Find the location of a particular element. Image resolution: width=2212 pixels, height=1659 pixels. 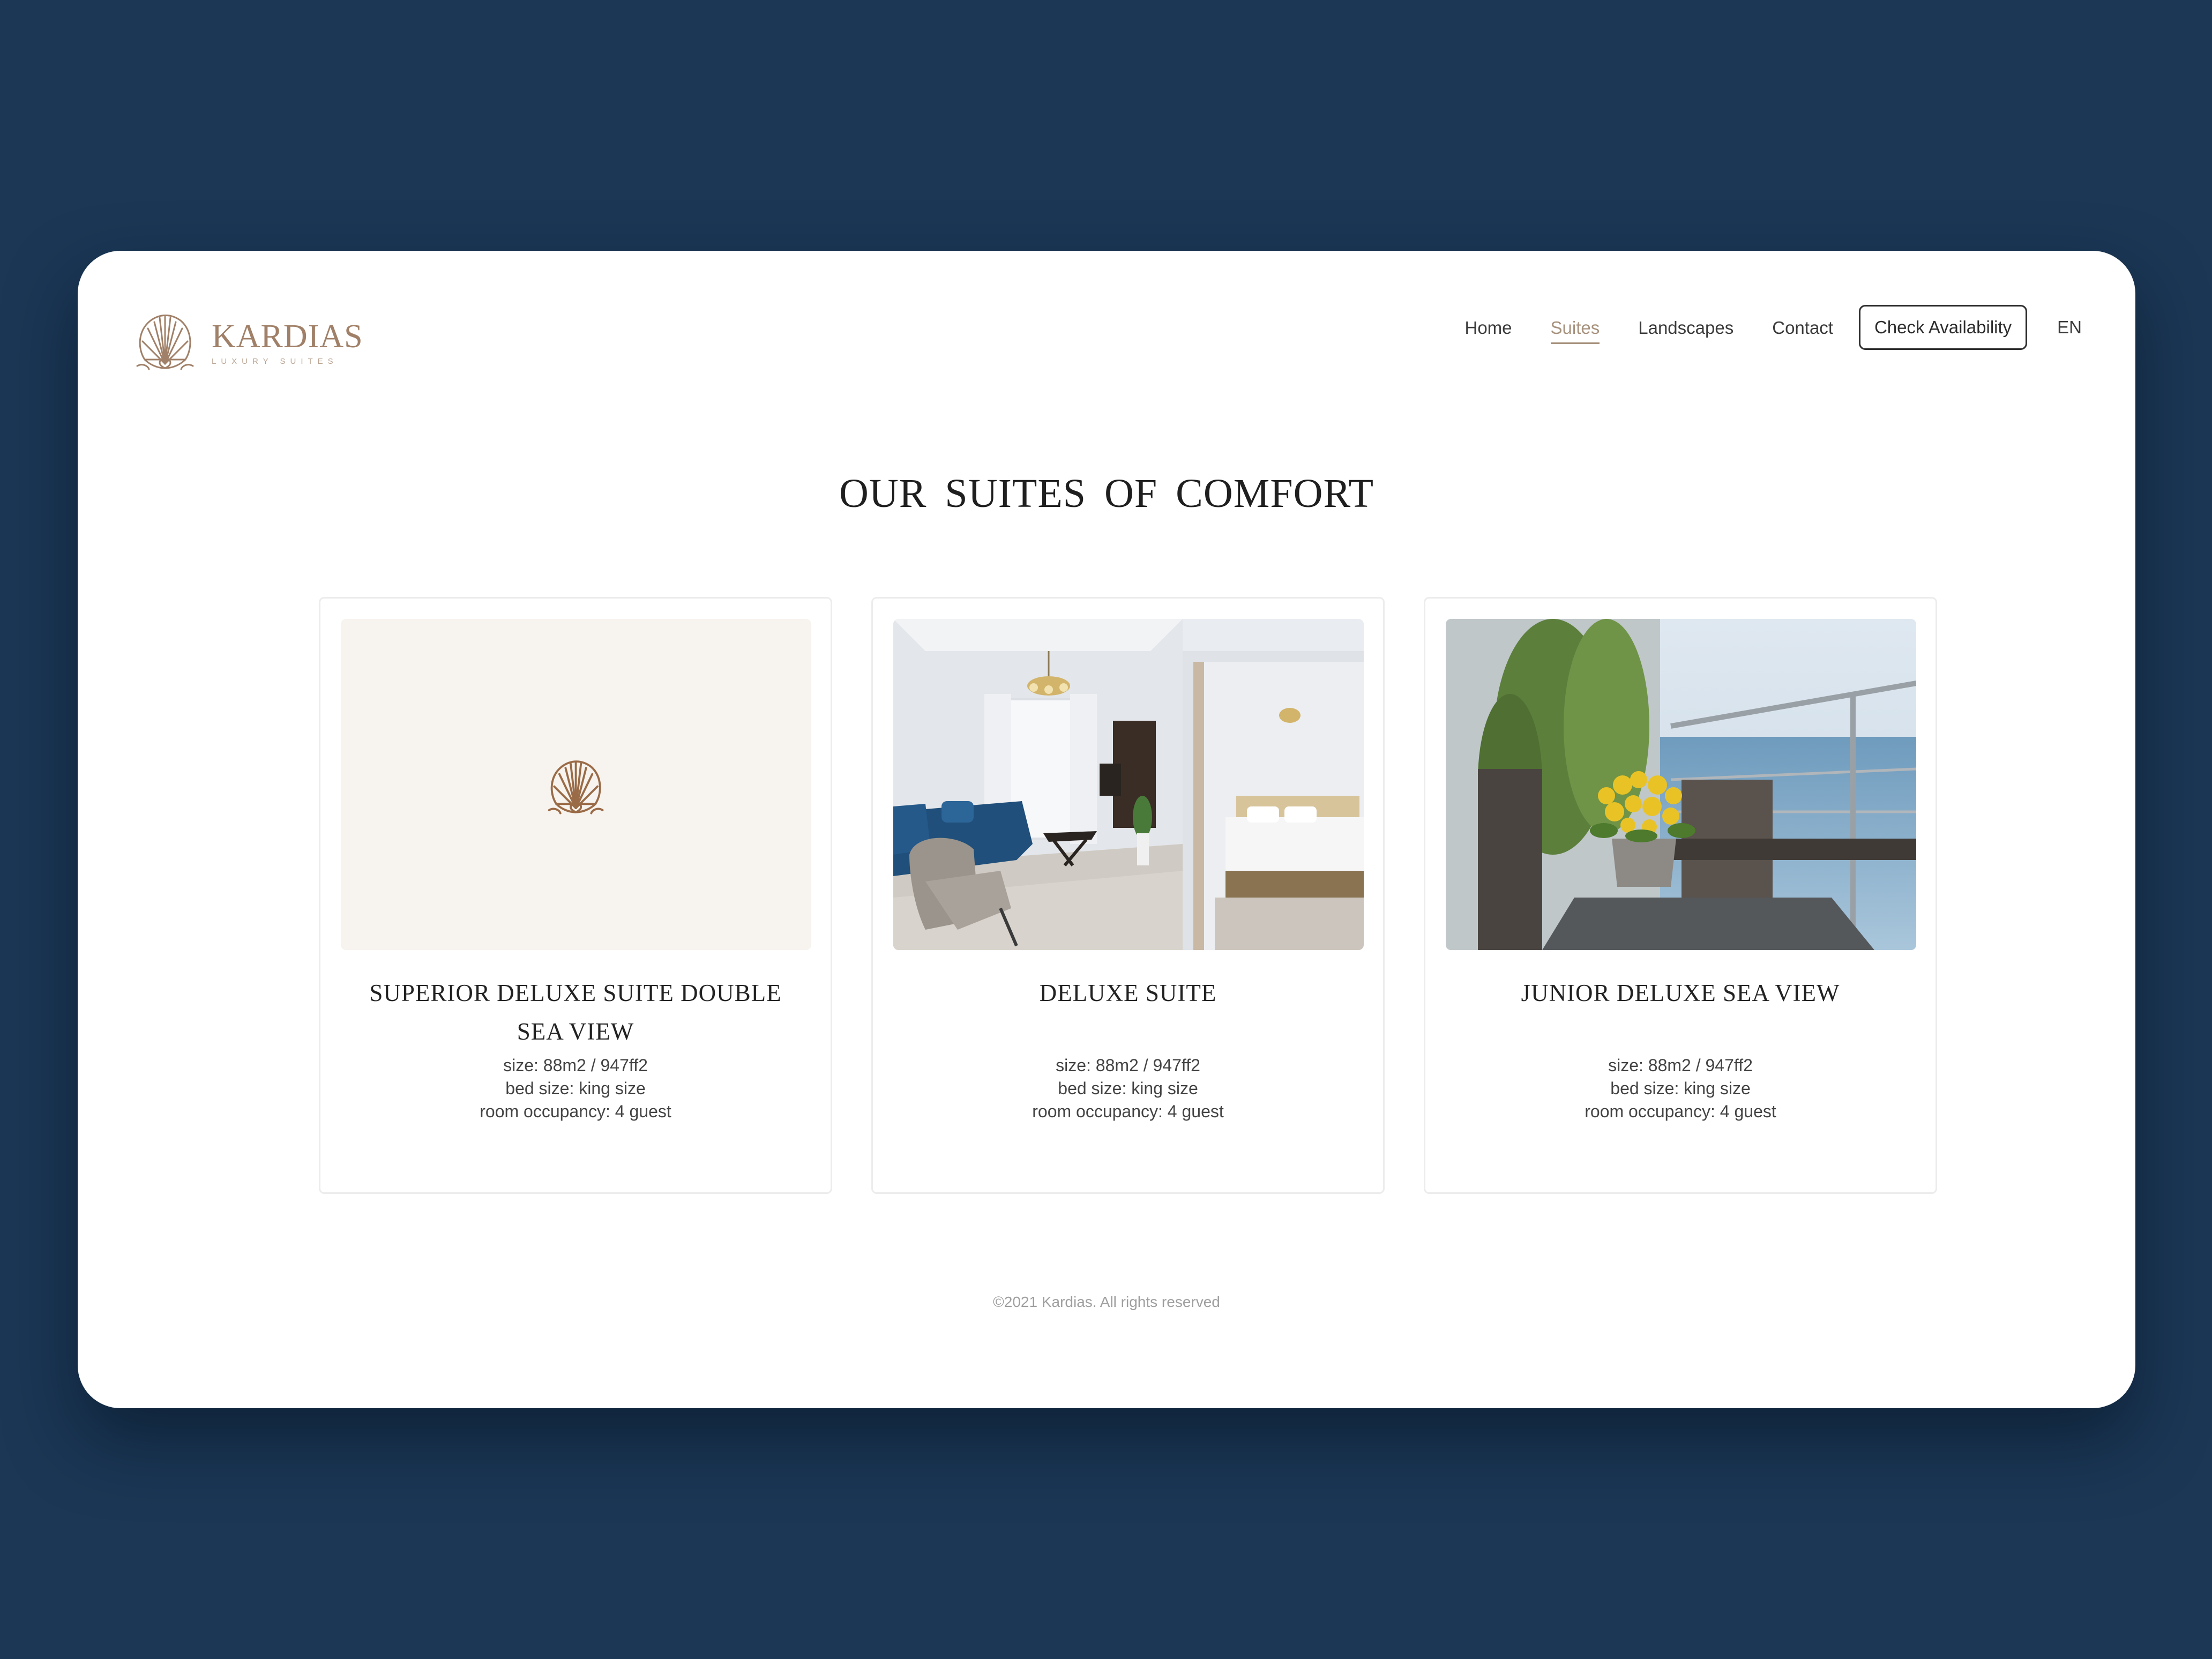

footer-copyright: ©2021 Kardias. All rights reserved is located at coordinates (1106, 1302).